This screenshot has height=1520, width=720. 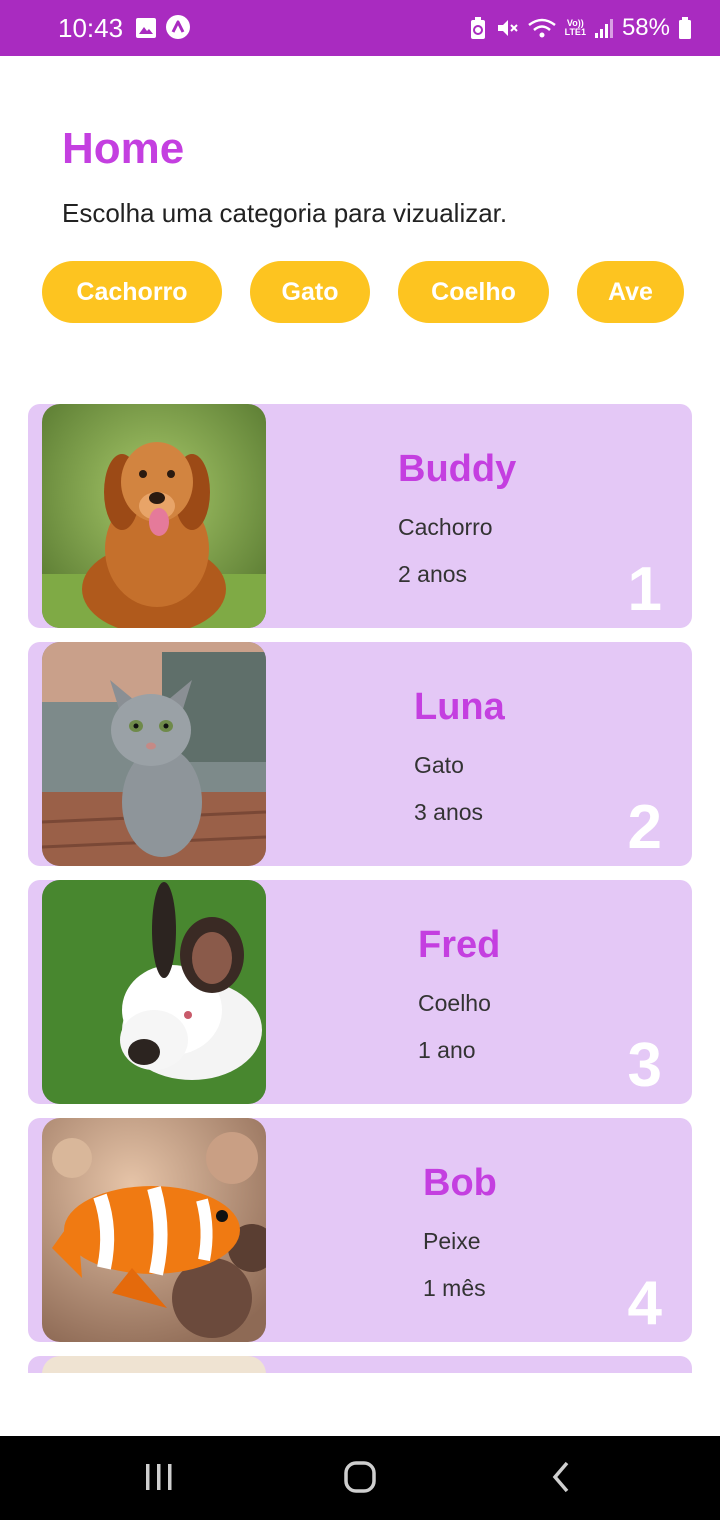 What do you see at coordinates (644, 589) in the screenshot?
I see `pet-rank: 1` at bounding box center [644, 589].